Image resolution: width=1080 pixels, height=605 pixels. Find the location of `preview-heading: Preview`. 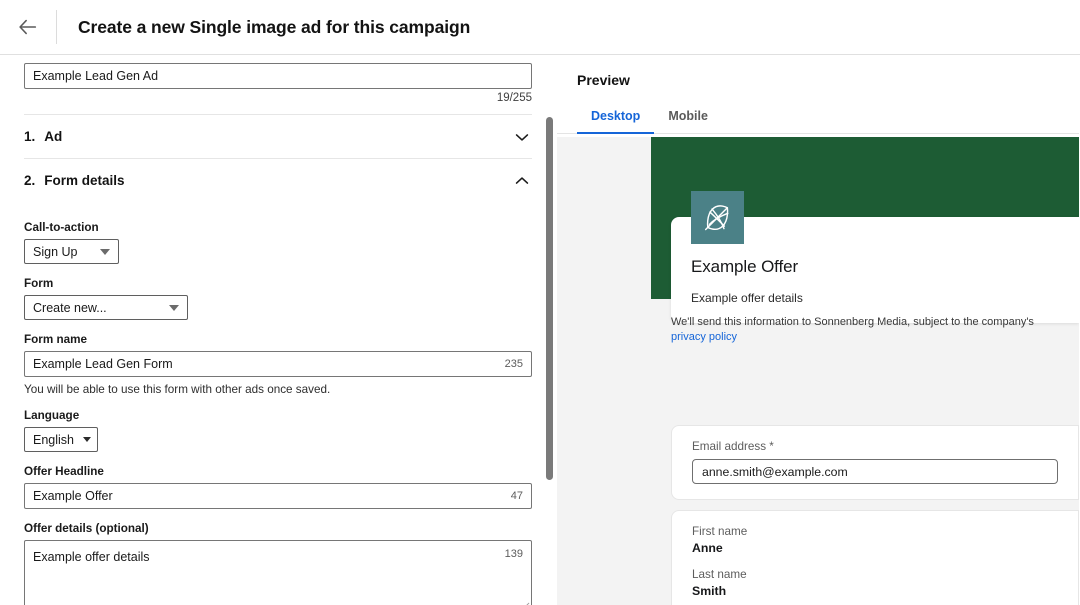

preview-heading: Preview is located at coordinates (603, 80).